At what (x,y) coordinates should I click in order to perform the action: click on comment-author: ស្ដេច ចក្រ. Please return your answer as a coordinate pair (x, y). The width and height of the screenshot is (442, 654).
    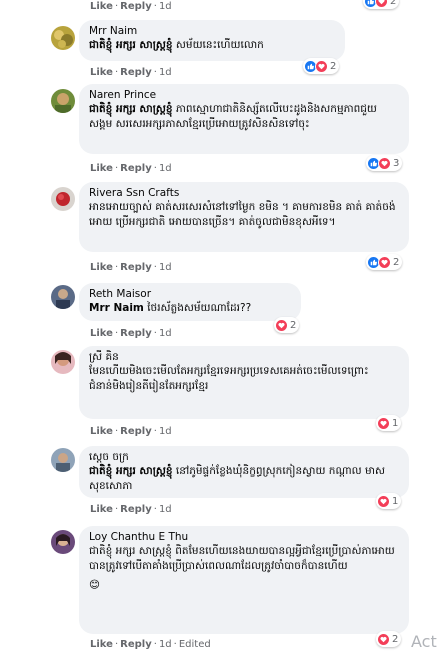
    Looking at the image, I should click on (244, 457).